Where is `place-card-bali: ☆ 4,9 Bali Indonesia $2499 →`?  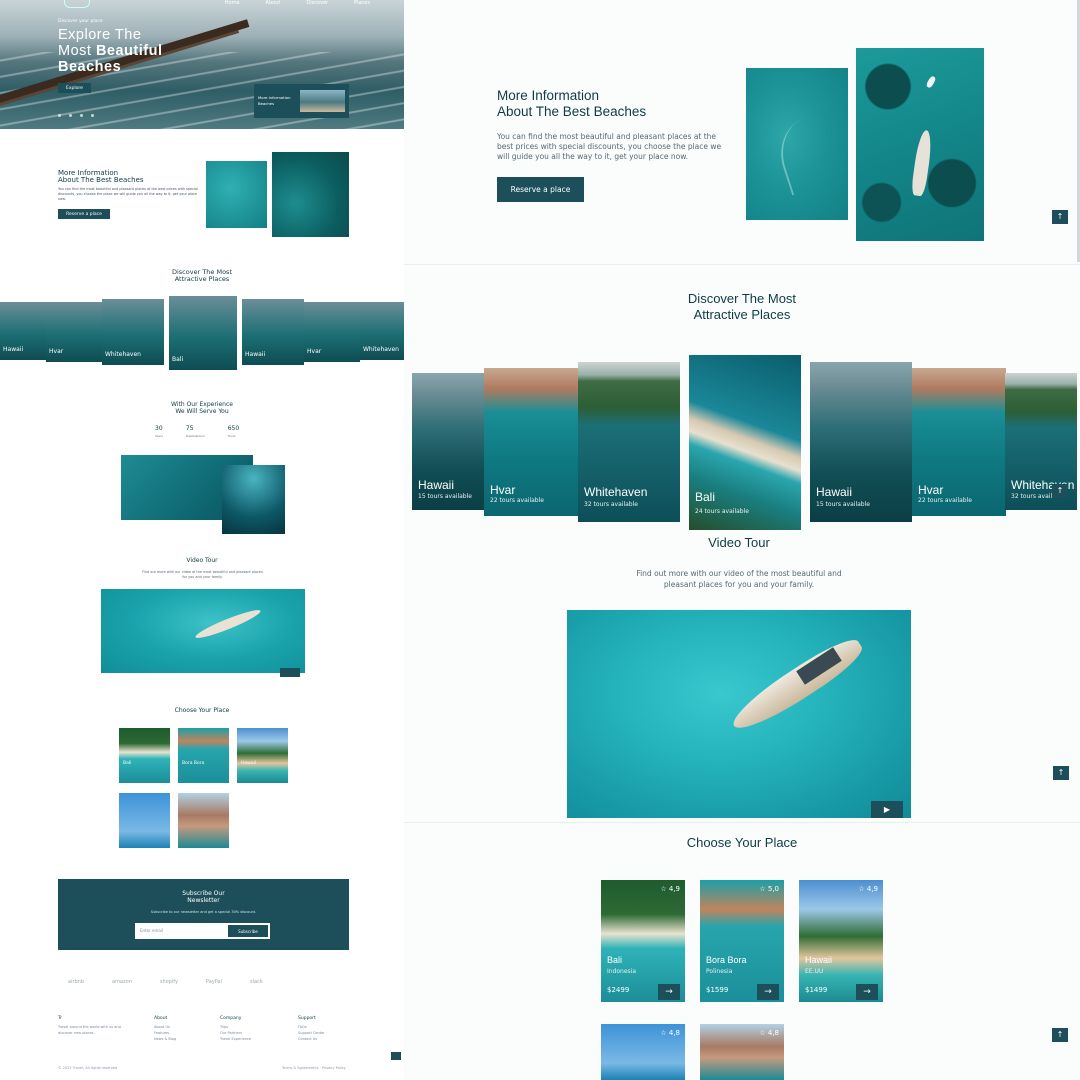
place-card-bali: ☆ 4,9 Bali Indonesia $2499 → is located at coordinates (643, 941).